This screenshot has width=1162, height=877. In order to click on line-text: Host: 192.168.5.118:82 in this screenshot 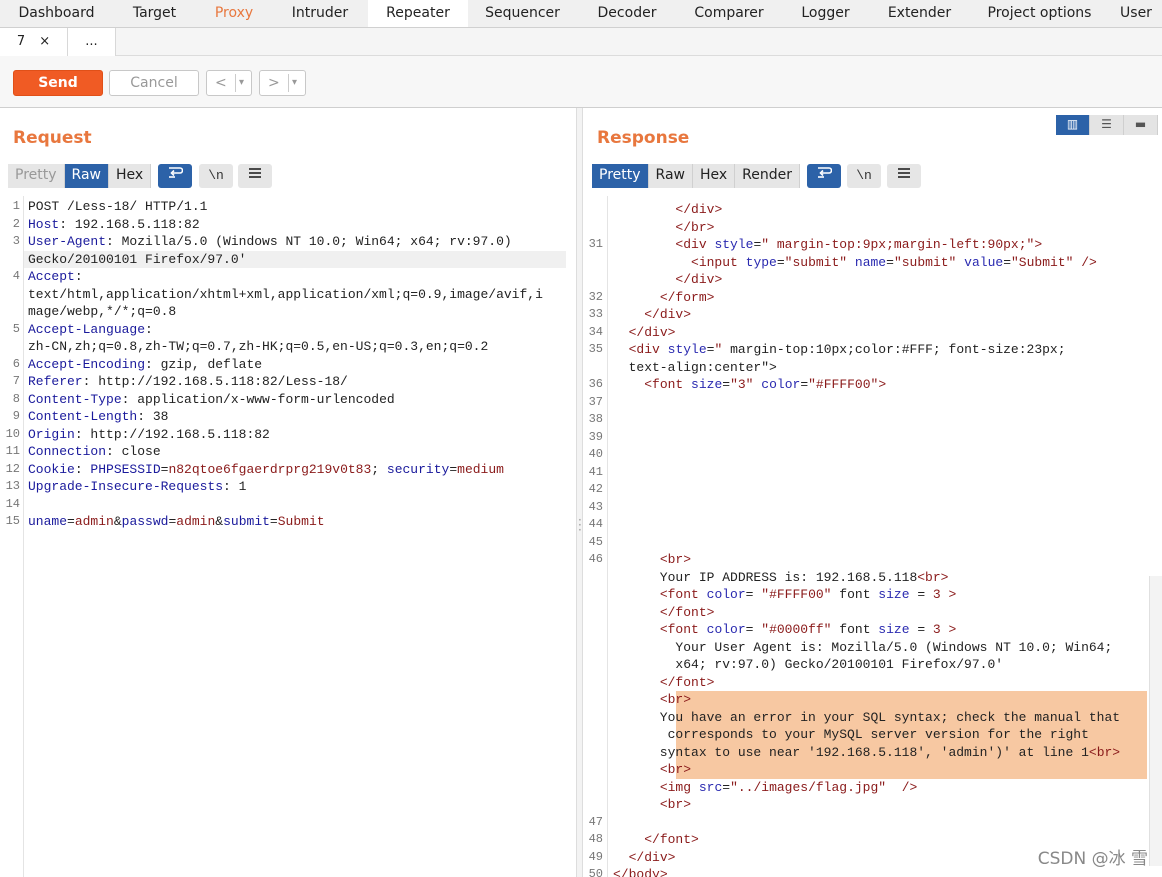, I will do `click(114, 224)`.